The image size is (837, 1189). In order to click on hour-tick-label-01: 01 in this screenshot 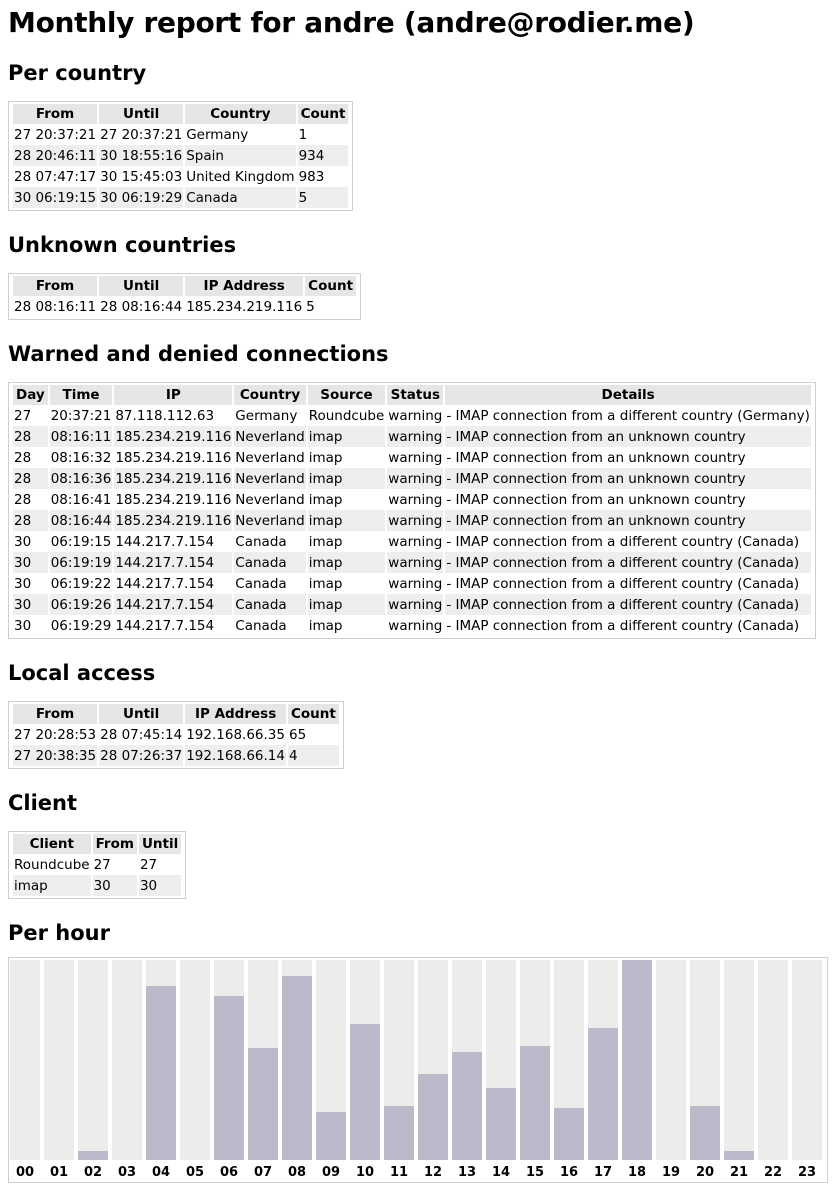, I will do `click(59, 1172)`.